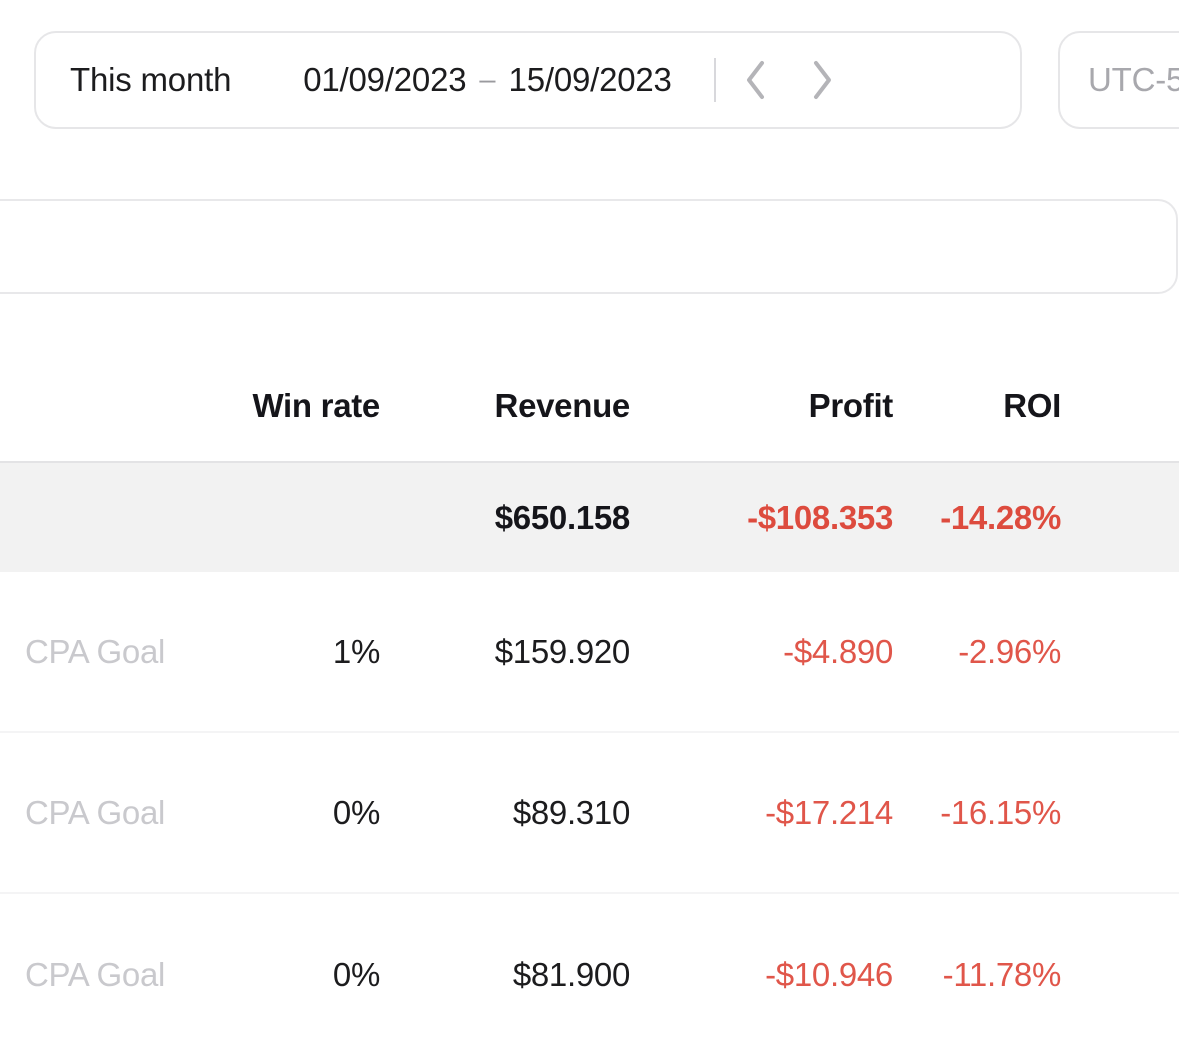  I want to click on chevron-right-icon, so click(822, 80).